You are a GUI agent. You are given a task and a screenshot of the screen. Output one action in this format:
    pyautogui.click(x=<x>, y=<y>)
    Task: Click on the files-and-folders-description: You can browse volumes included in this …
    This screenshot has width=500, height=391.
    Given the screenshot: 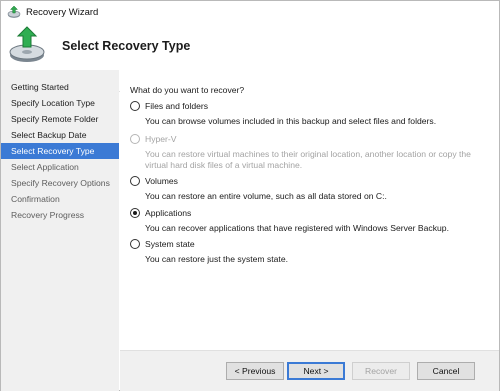 What is the action you would take?
    pyautogui.click(x=291, y=121)
    